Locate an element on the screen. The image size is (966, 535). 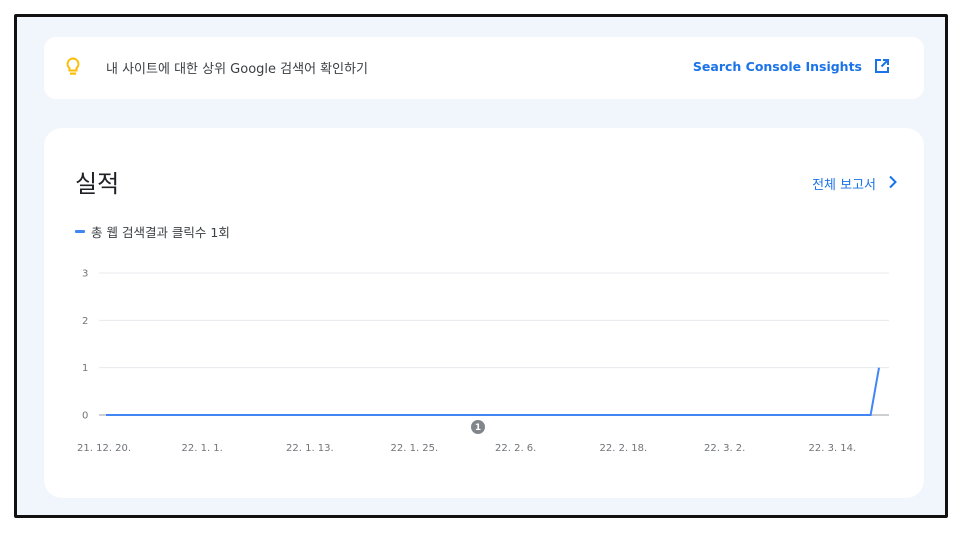
x-tick-label: 22. 1. 25. is located at coordinates (415, 448).